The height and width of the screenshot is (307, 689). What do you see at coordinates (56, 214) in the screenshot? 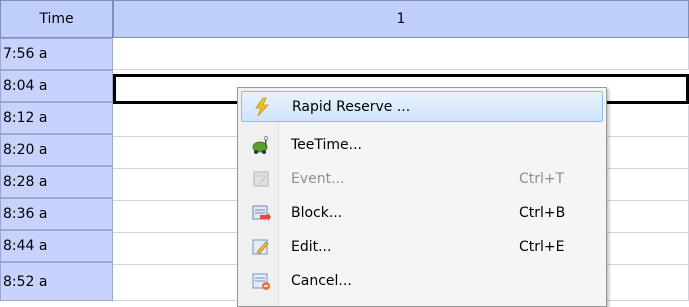
I see `time-cell: 8:36 a` at bounding box center [56, 214].